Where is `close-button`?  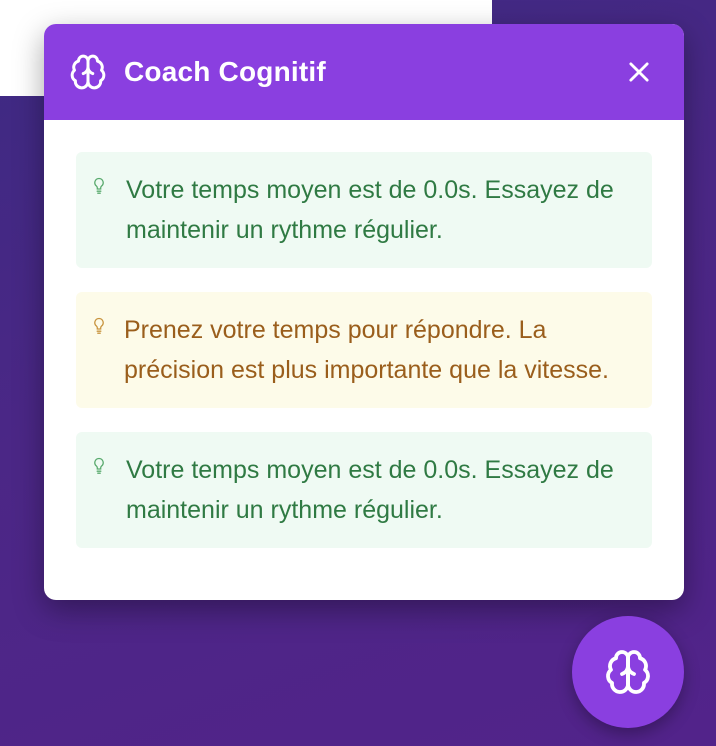 close-button is located at coordinates (639, 72).